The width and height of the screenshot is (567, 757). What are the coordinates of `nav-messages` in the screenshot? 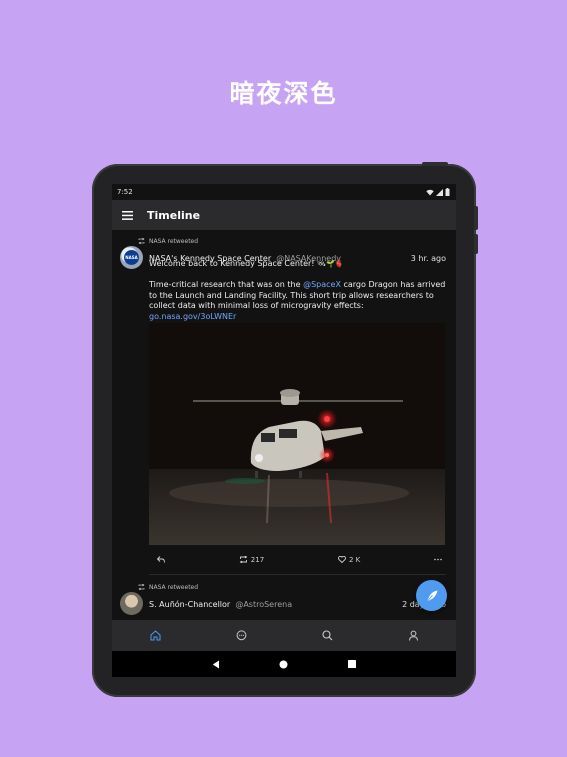 It's located at (241, 635).